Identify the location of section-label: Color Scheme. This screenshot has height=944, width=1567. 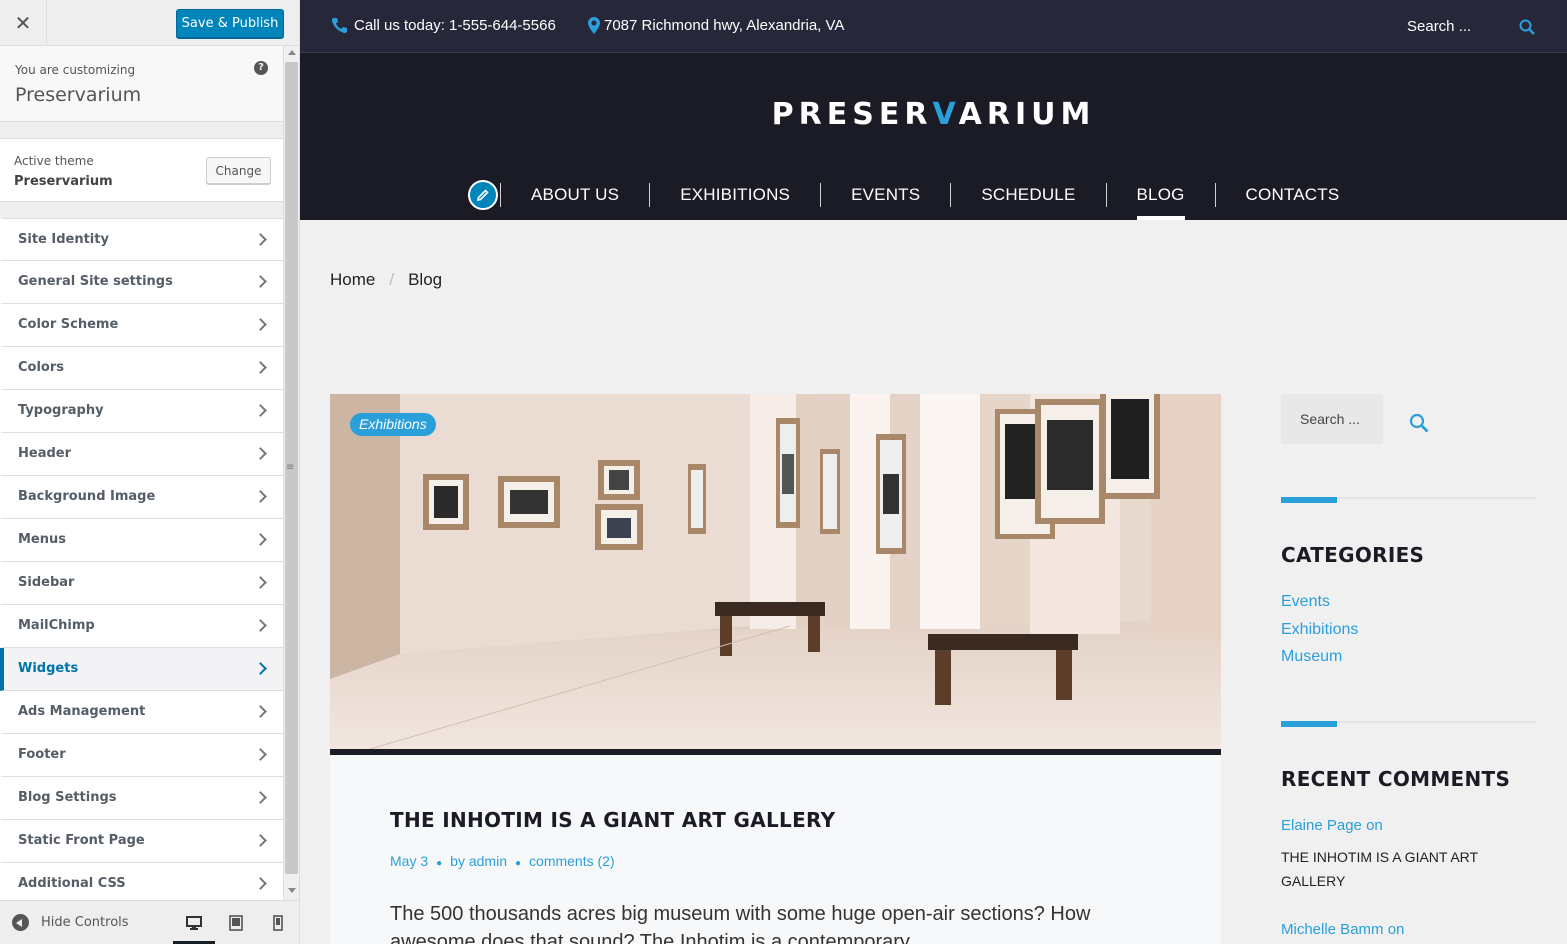
(68, 324).